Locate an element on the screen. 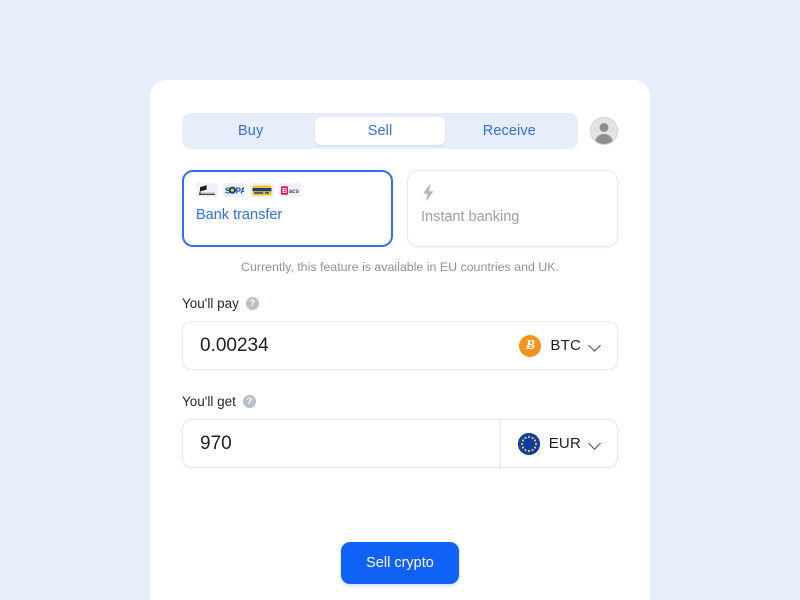 This screenshot has width=800, height=600. pay-currency-code: BTC is located at coordinates (565, 345).